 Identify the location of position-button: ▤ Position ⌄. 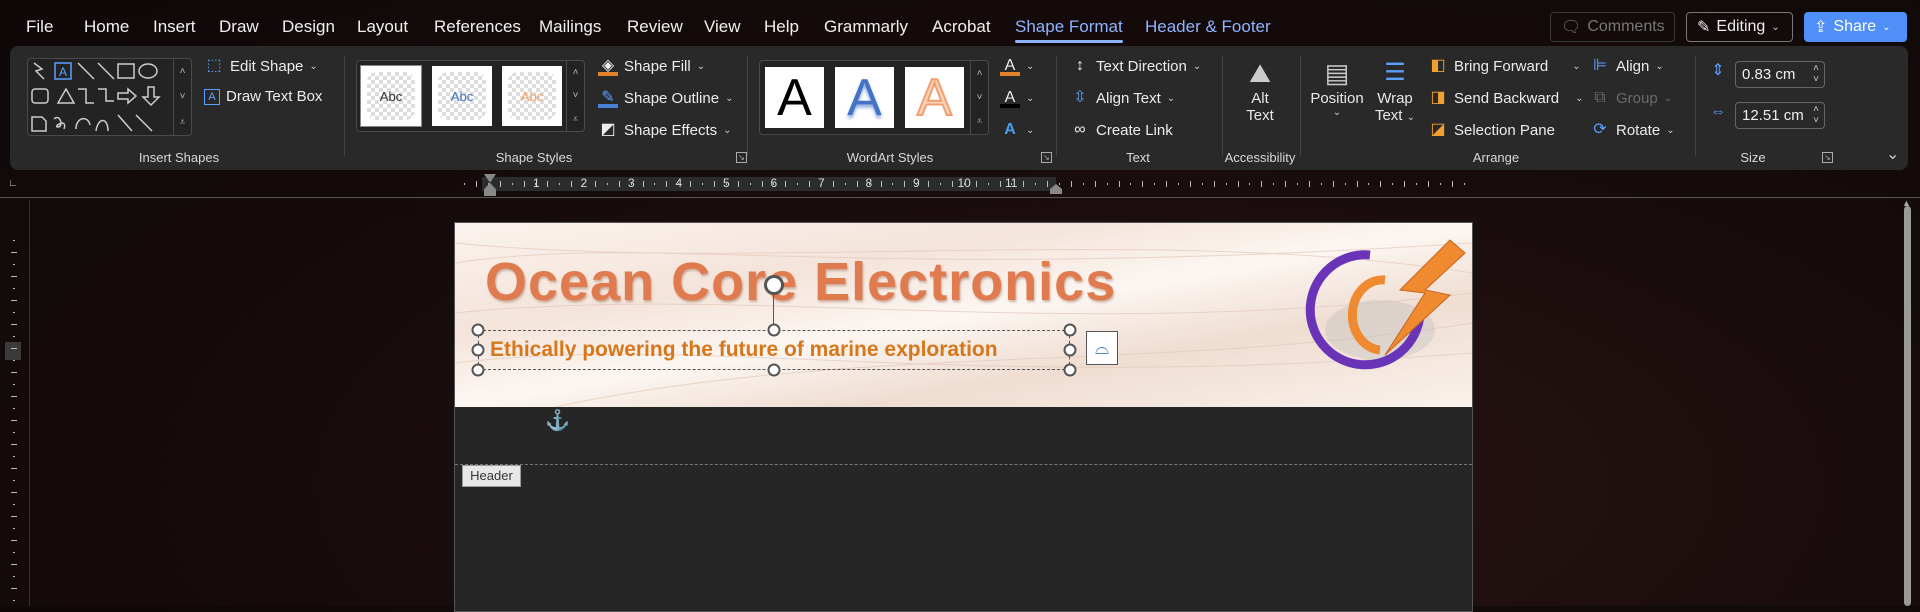
(1337, 87).